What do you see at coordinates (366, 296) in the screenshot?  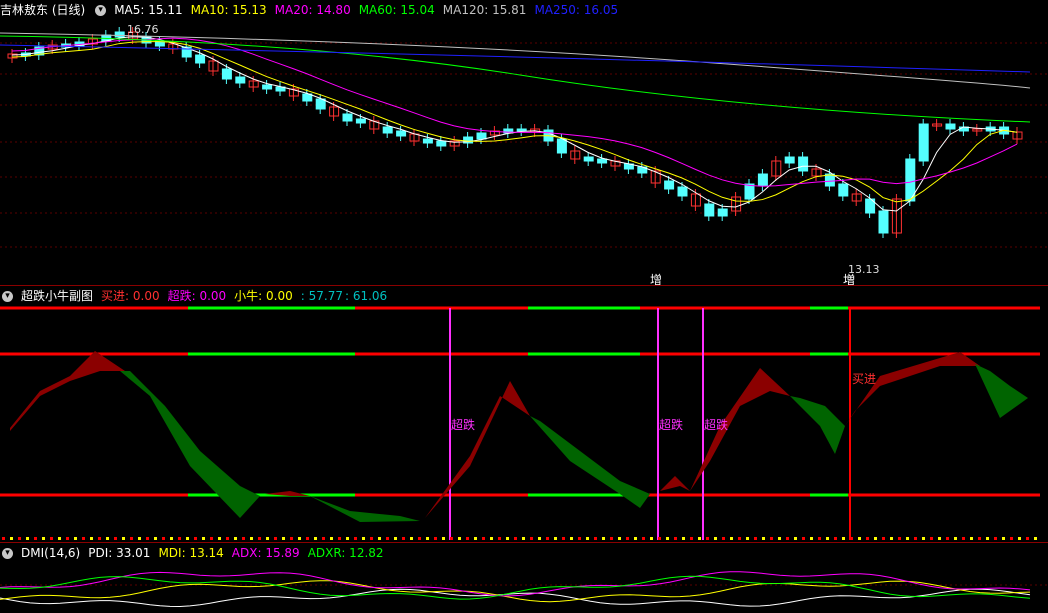 I see `value2-label: : 61.06` at bounding box center [366, 296].